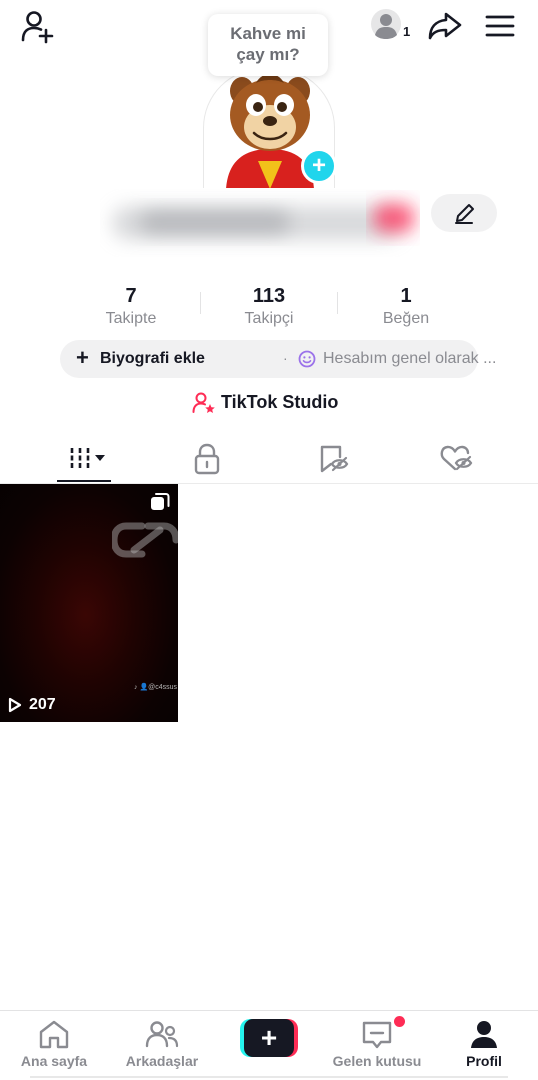 This screenshot has width=538, height=1080. Describe the element at coordinates (89, 603) in the screenshot. I see `video-thumbnail: ♪ 👤@c4ssus 207` at that location.